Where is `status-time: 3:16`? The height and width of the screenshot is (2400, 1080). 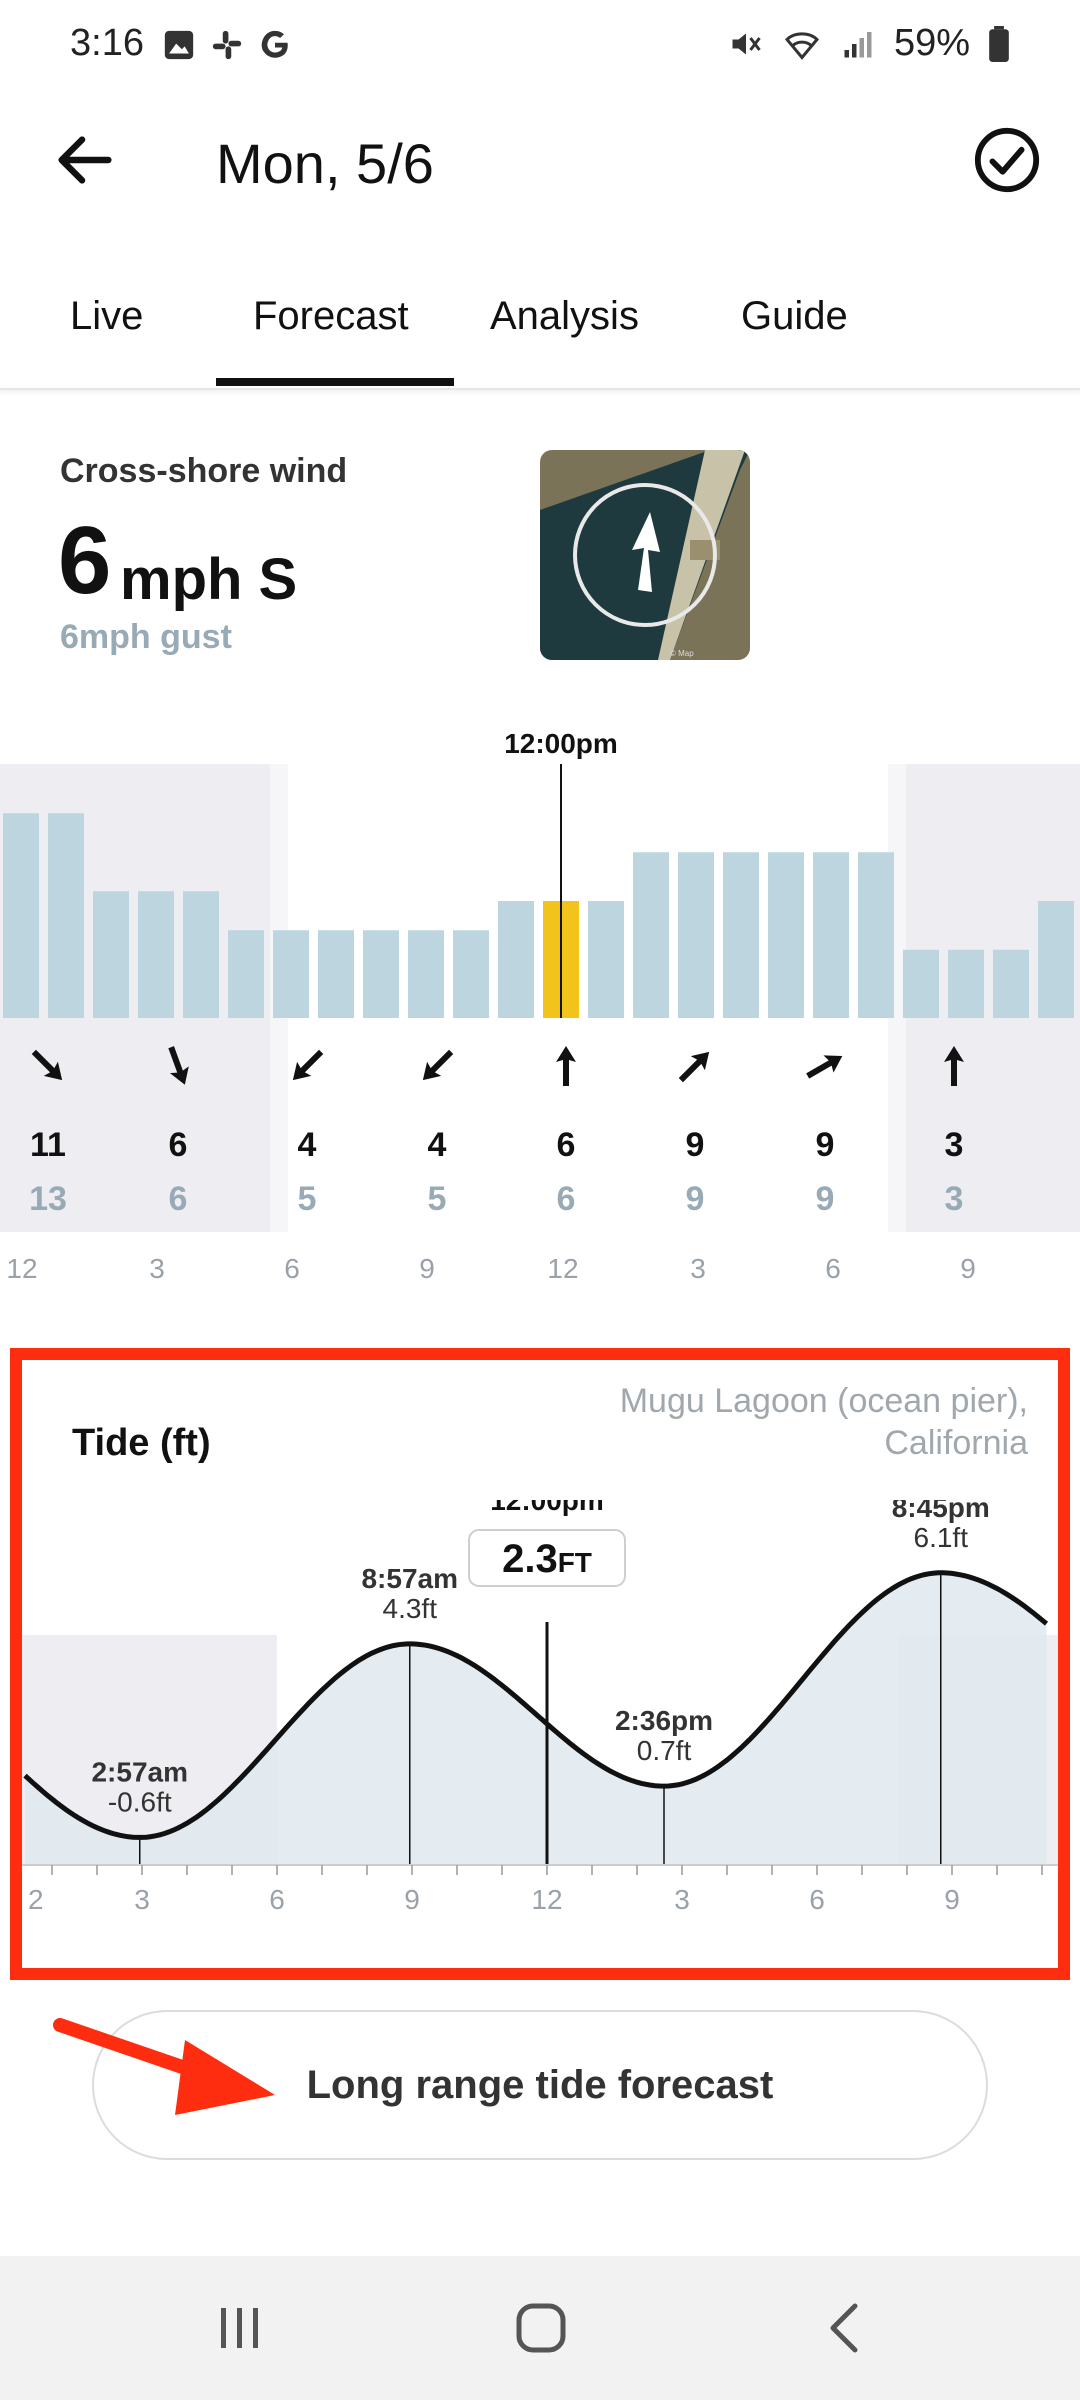
status-time: 3:16 is located at coordinates (107, 43).